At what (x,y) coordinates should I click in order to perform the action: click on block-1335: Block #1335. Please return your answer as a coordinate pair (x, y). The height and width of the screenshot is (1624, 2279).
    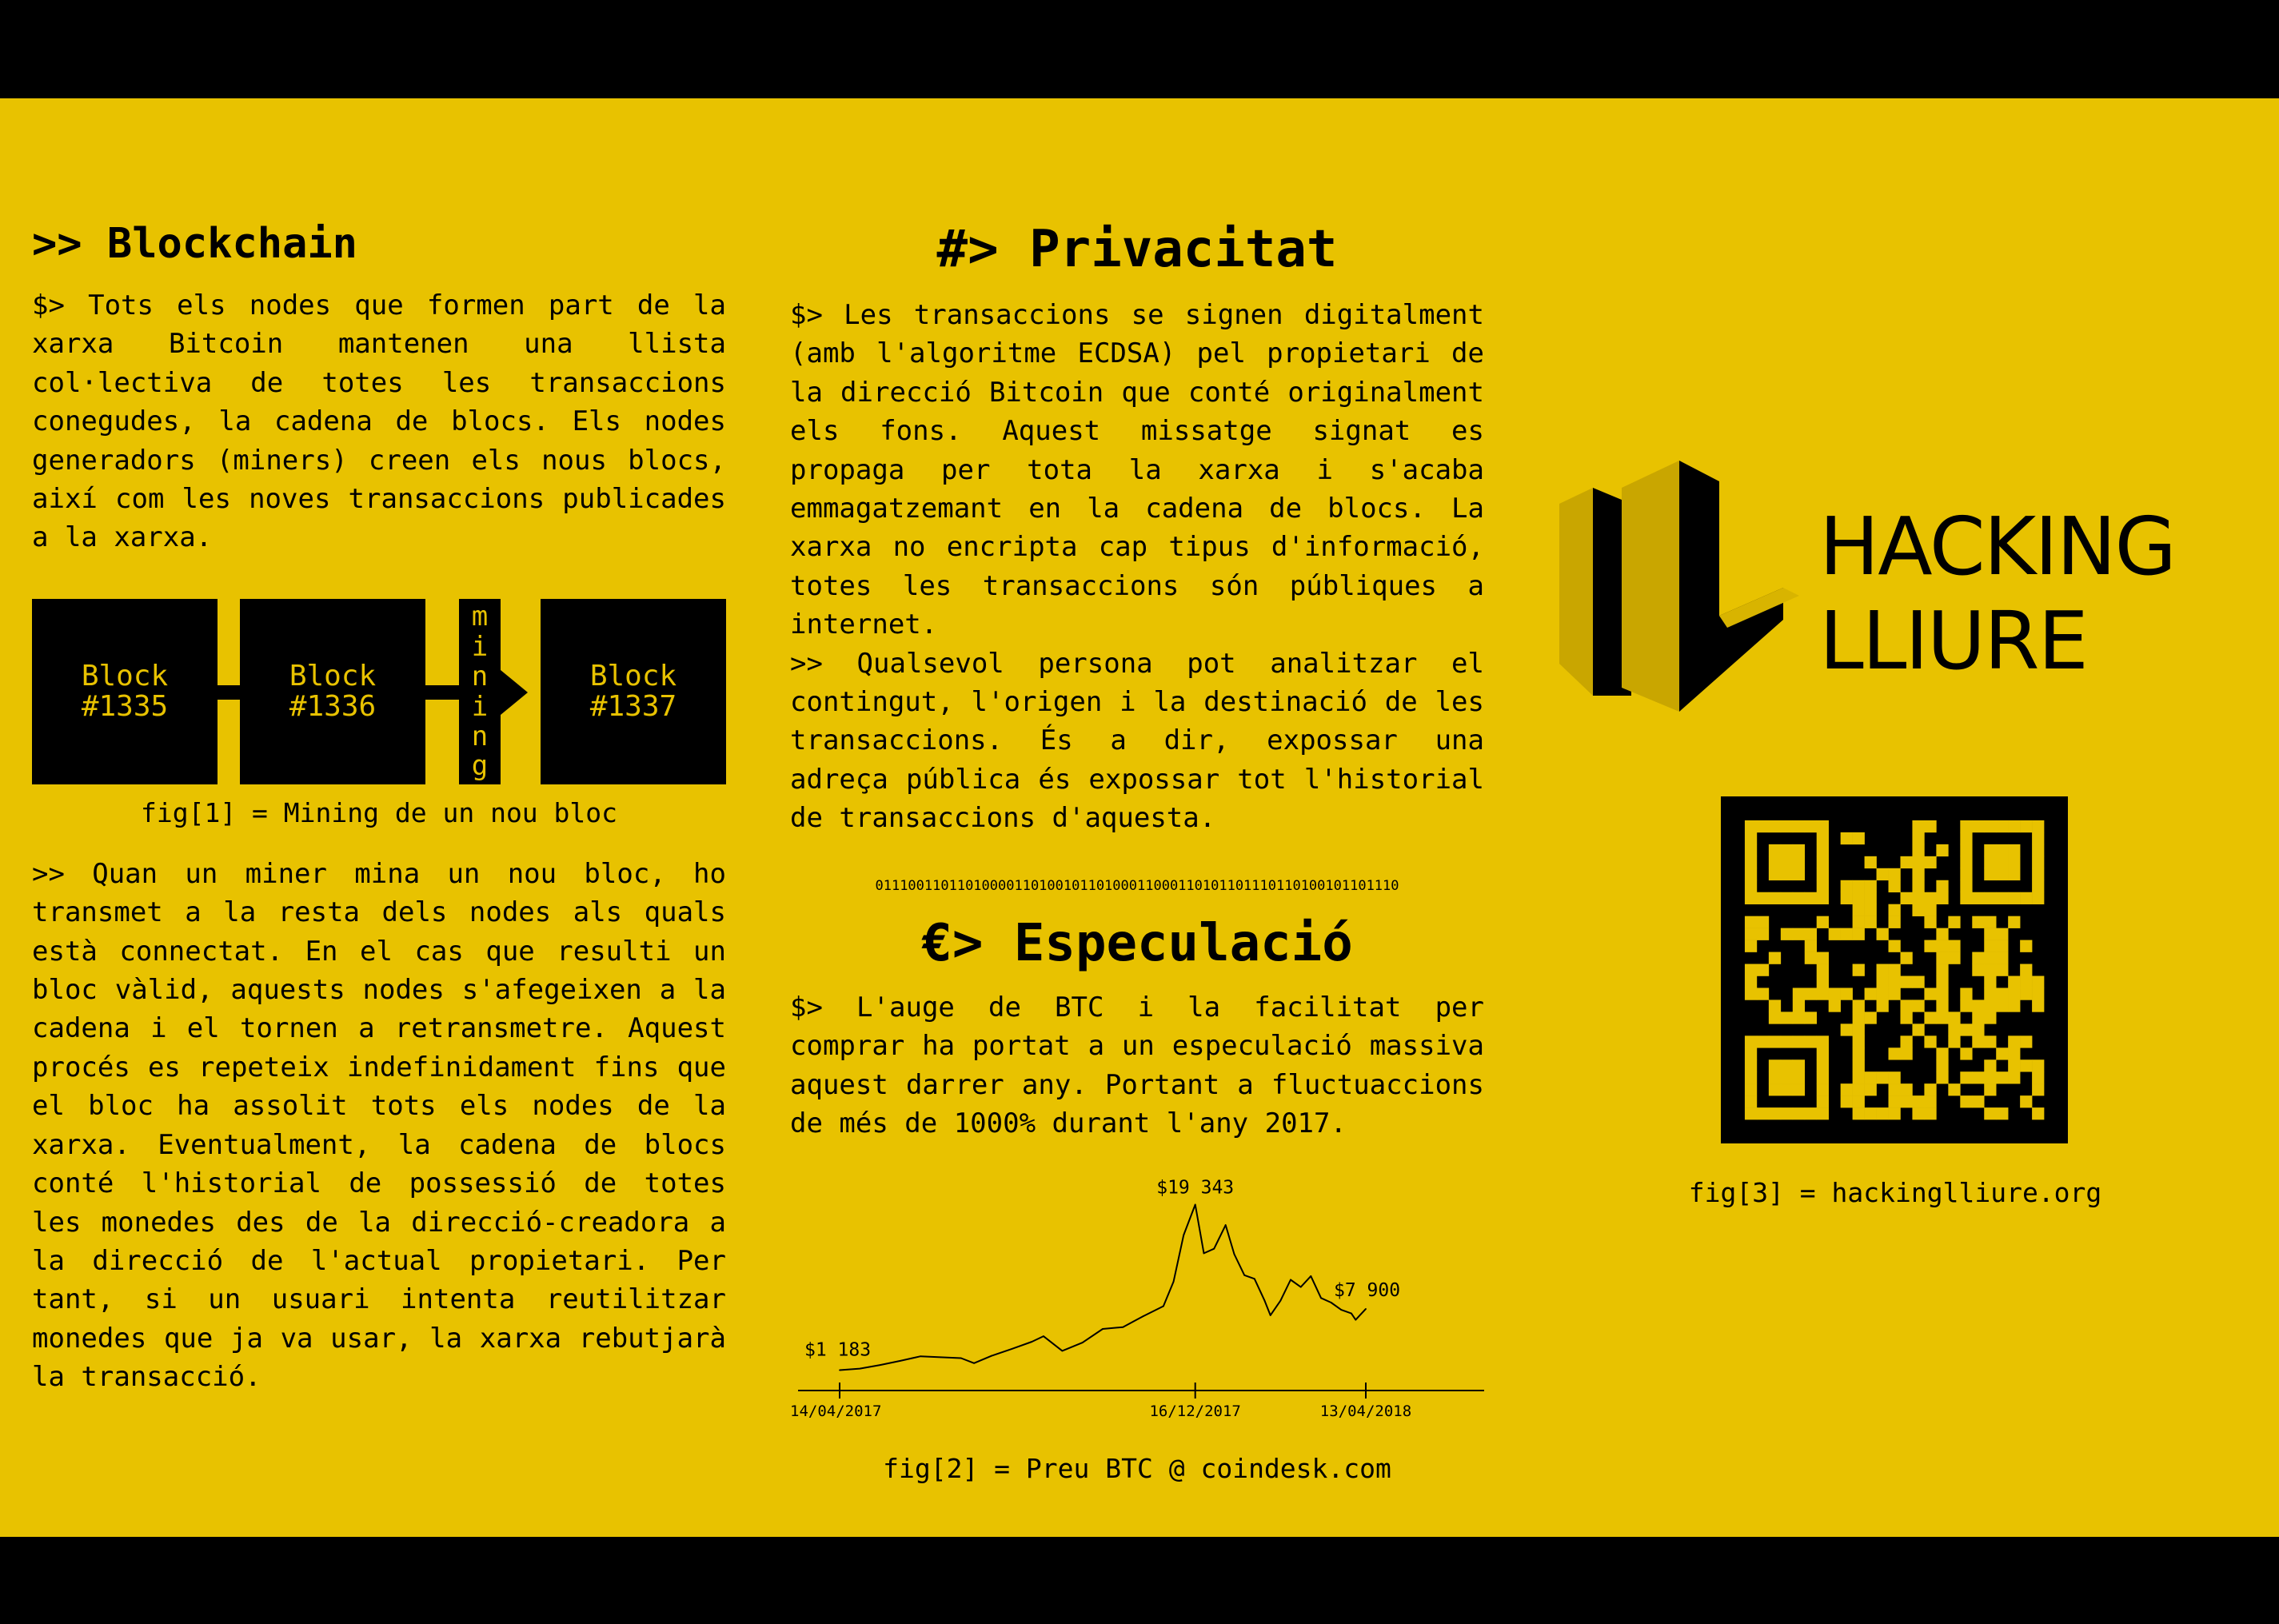
    Looking at the image, I should click on (125, 691).